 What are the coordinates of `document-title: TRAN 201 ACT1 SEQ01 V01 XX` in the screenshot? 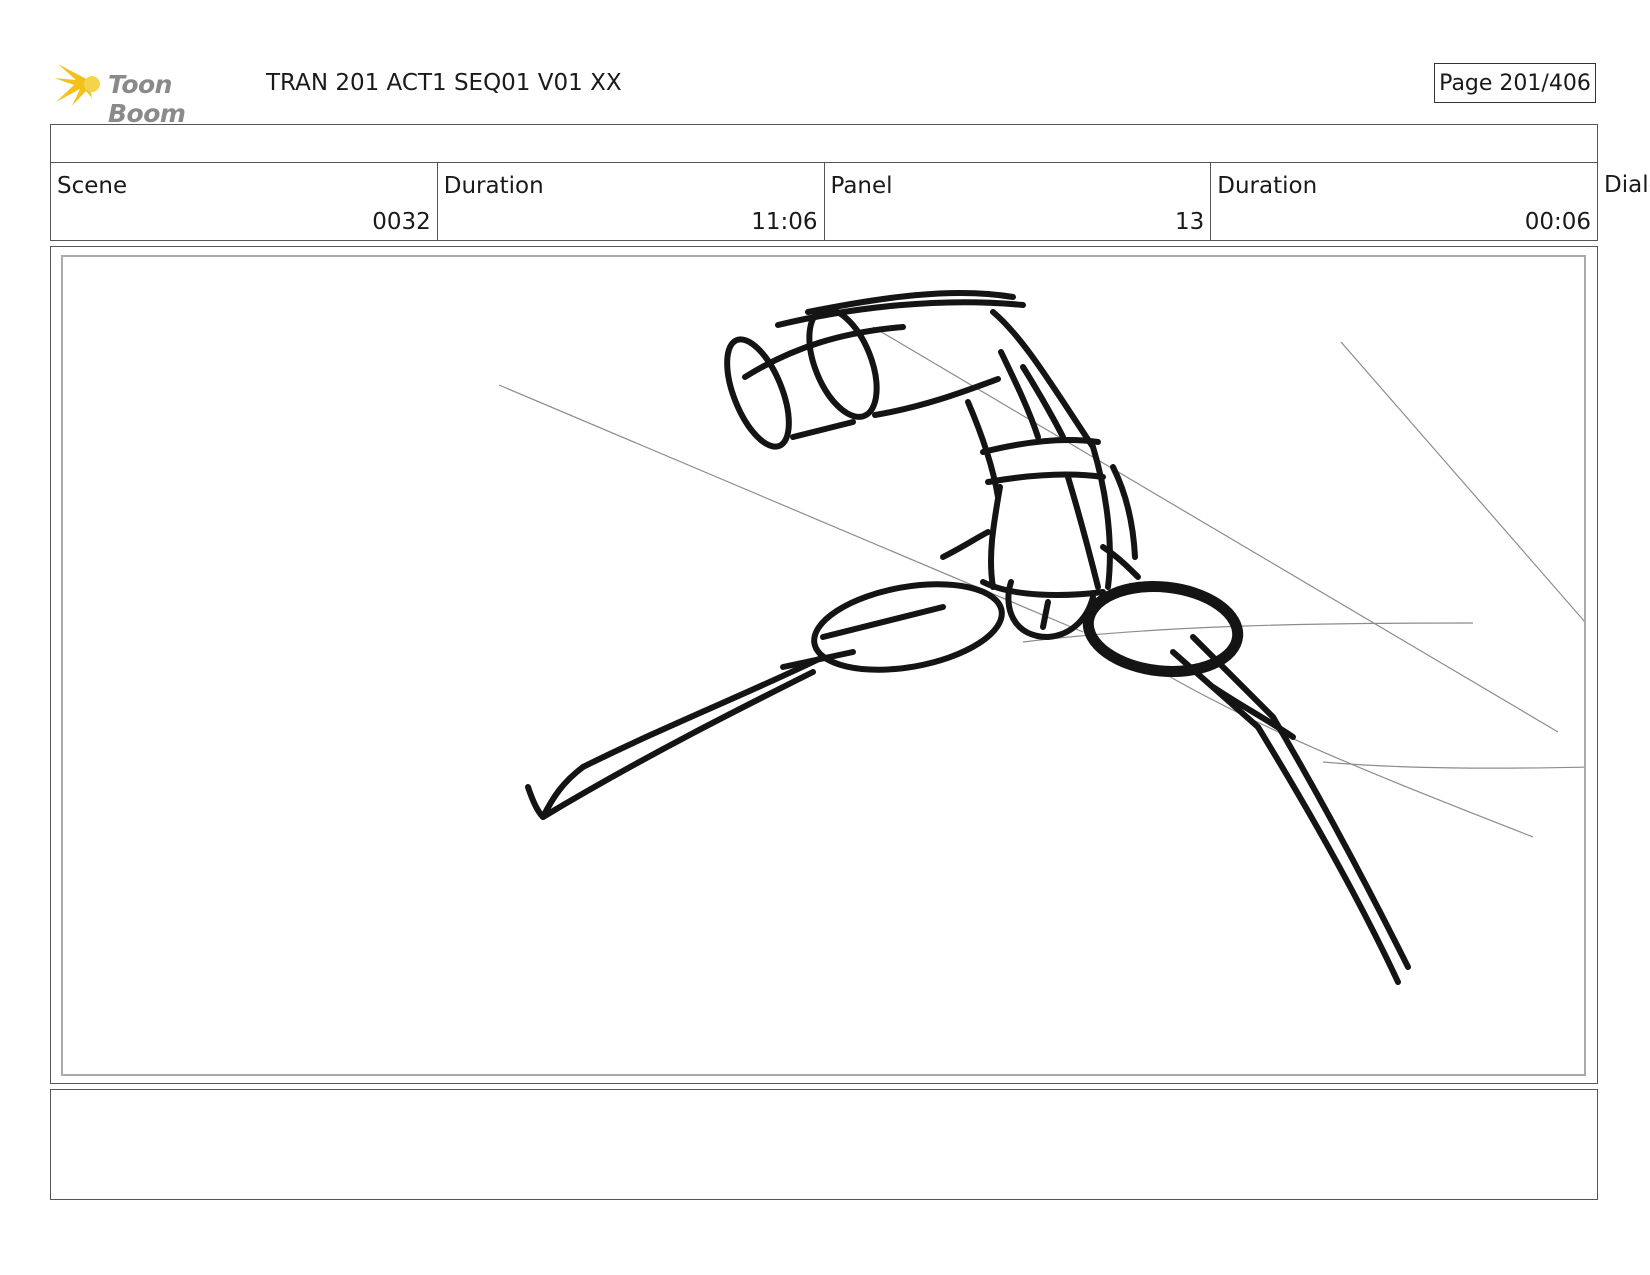 It's located at (444, 83).